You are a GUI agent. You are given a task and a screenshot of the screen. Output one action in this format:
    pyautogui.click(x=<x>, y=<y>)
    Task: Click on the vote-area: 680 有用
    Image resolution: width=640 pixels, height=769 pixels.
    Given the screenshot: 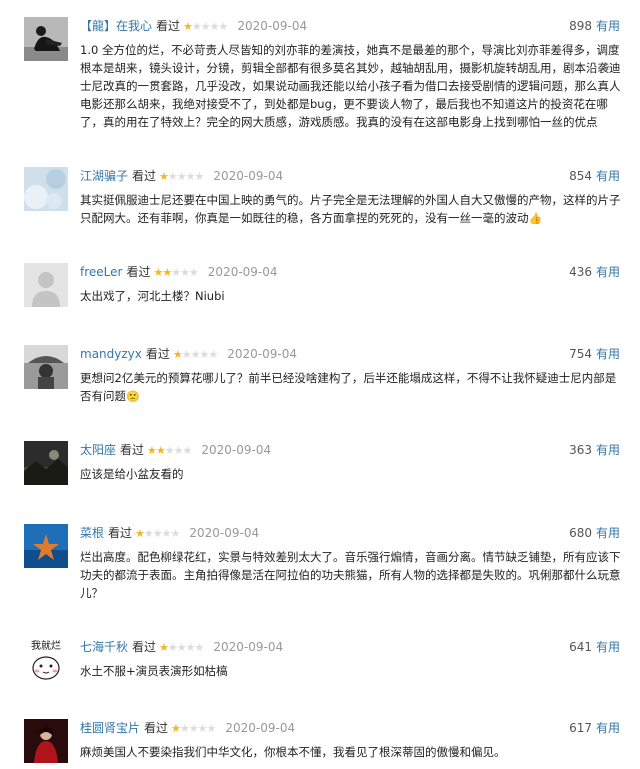 What is the action you would take?
    pyautogui.click(x=594, y=533)
    